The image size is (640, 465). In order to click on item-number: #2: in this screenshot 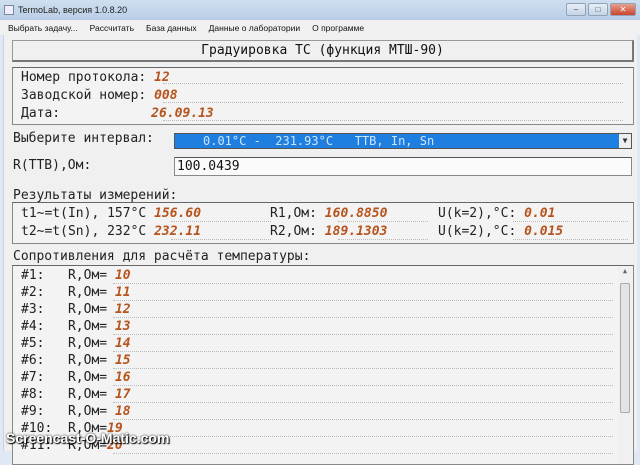, I will do `click(33, 292)`.